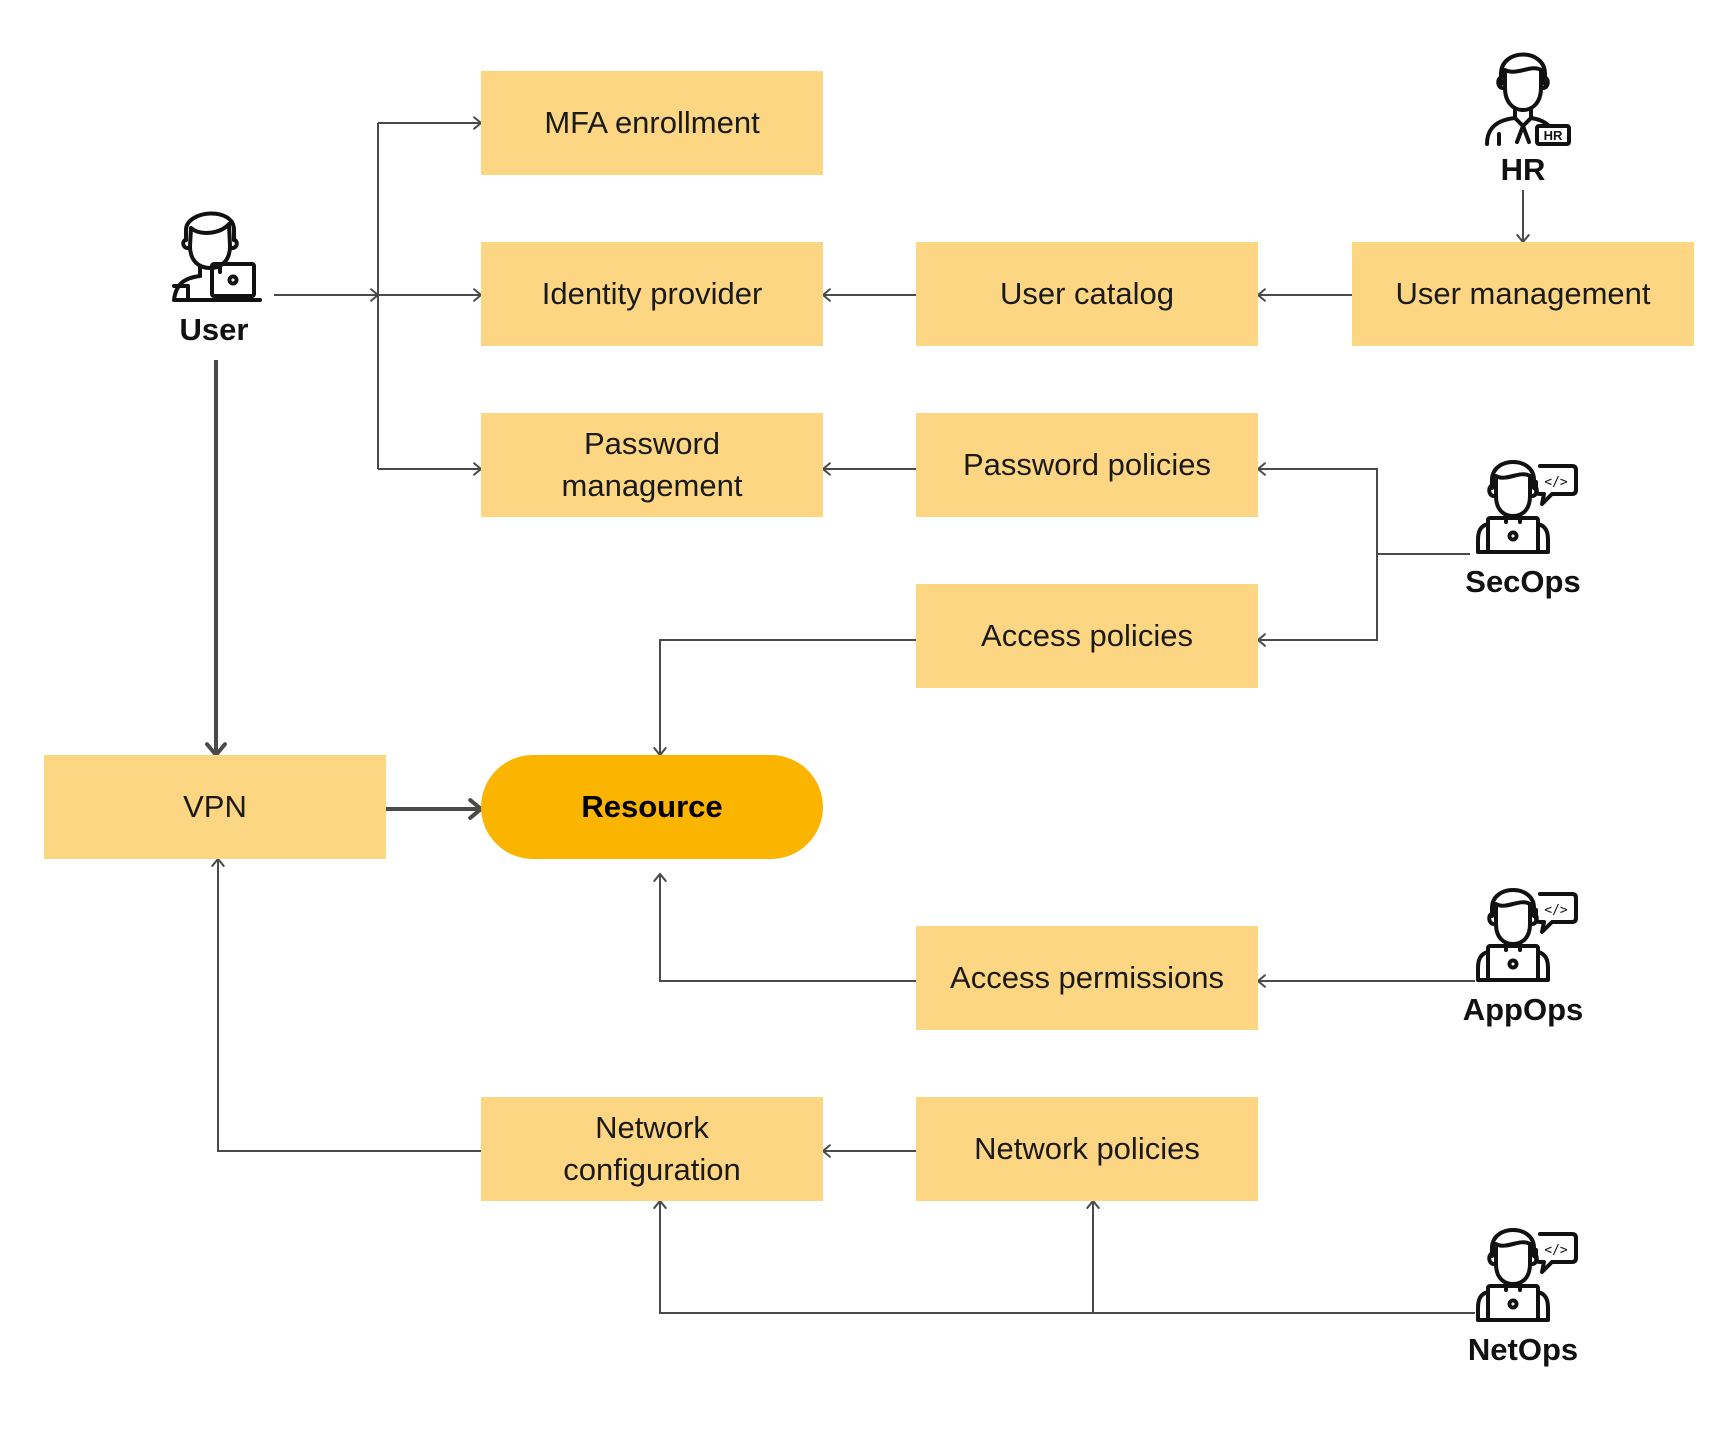 This screenshot has height=1434, width=1730. I want to click on edge-secops-bus-line, so click(1364, 511).